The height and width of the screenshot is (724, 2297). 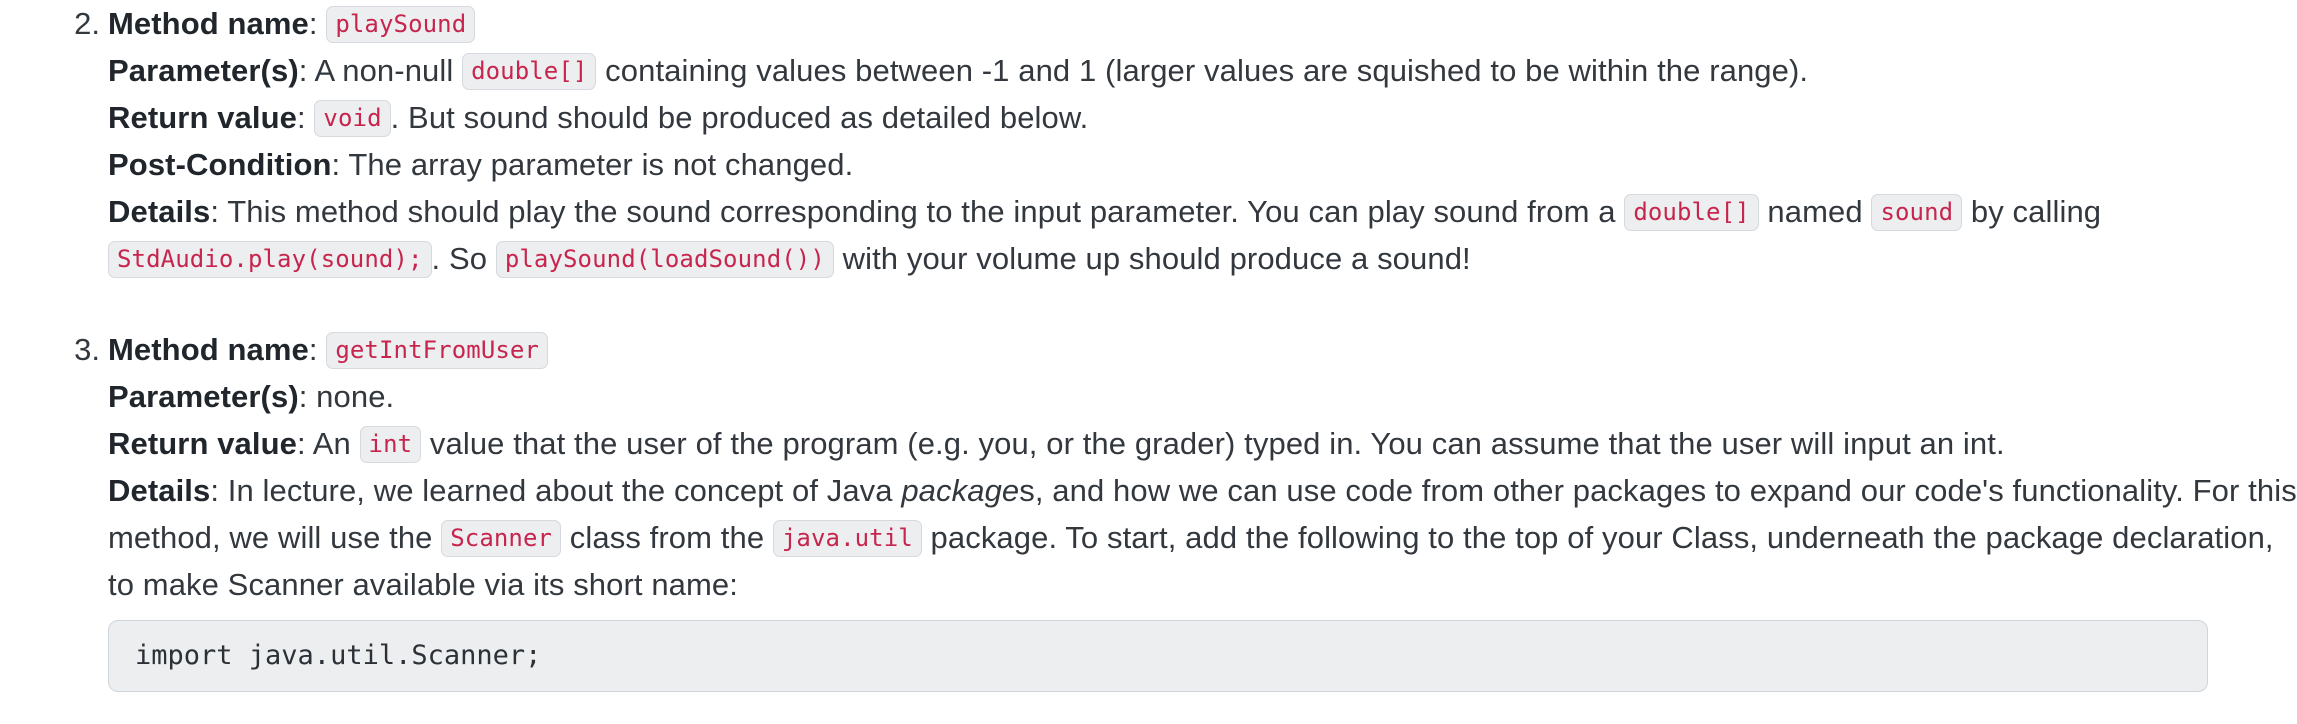 What do you see at coordinates (1158, 656) in the screenshot?
I see `code-block-import-scanner: import java.util.Scanner;` at bounding box center [1158, 656].